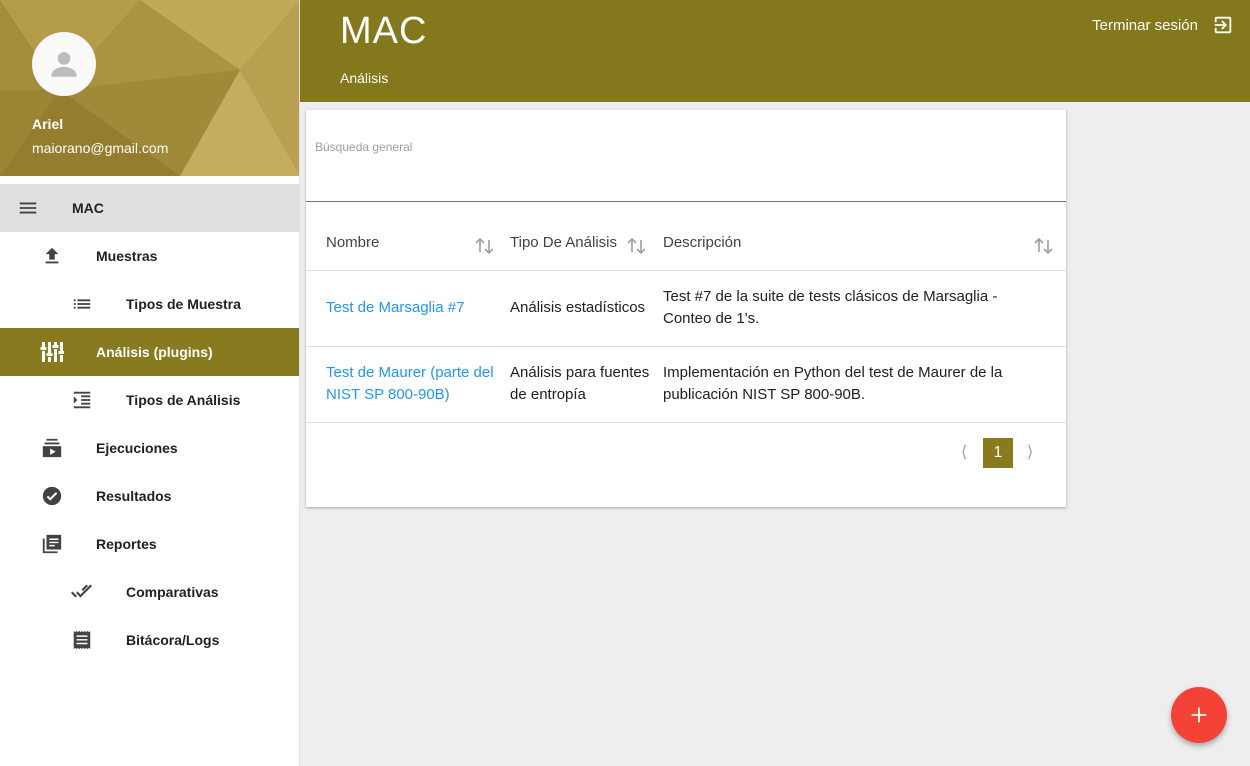 The width and height of the screenshot is (1250, 766). I want to click on sidebar-item-label: Resultados, so click(134, 496).